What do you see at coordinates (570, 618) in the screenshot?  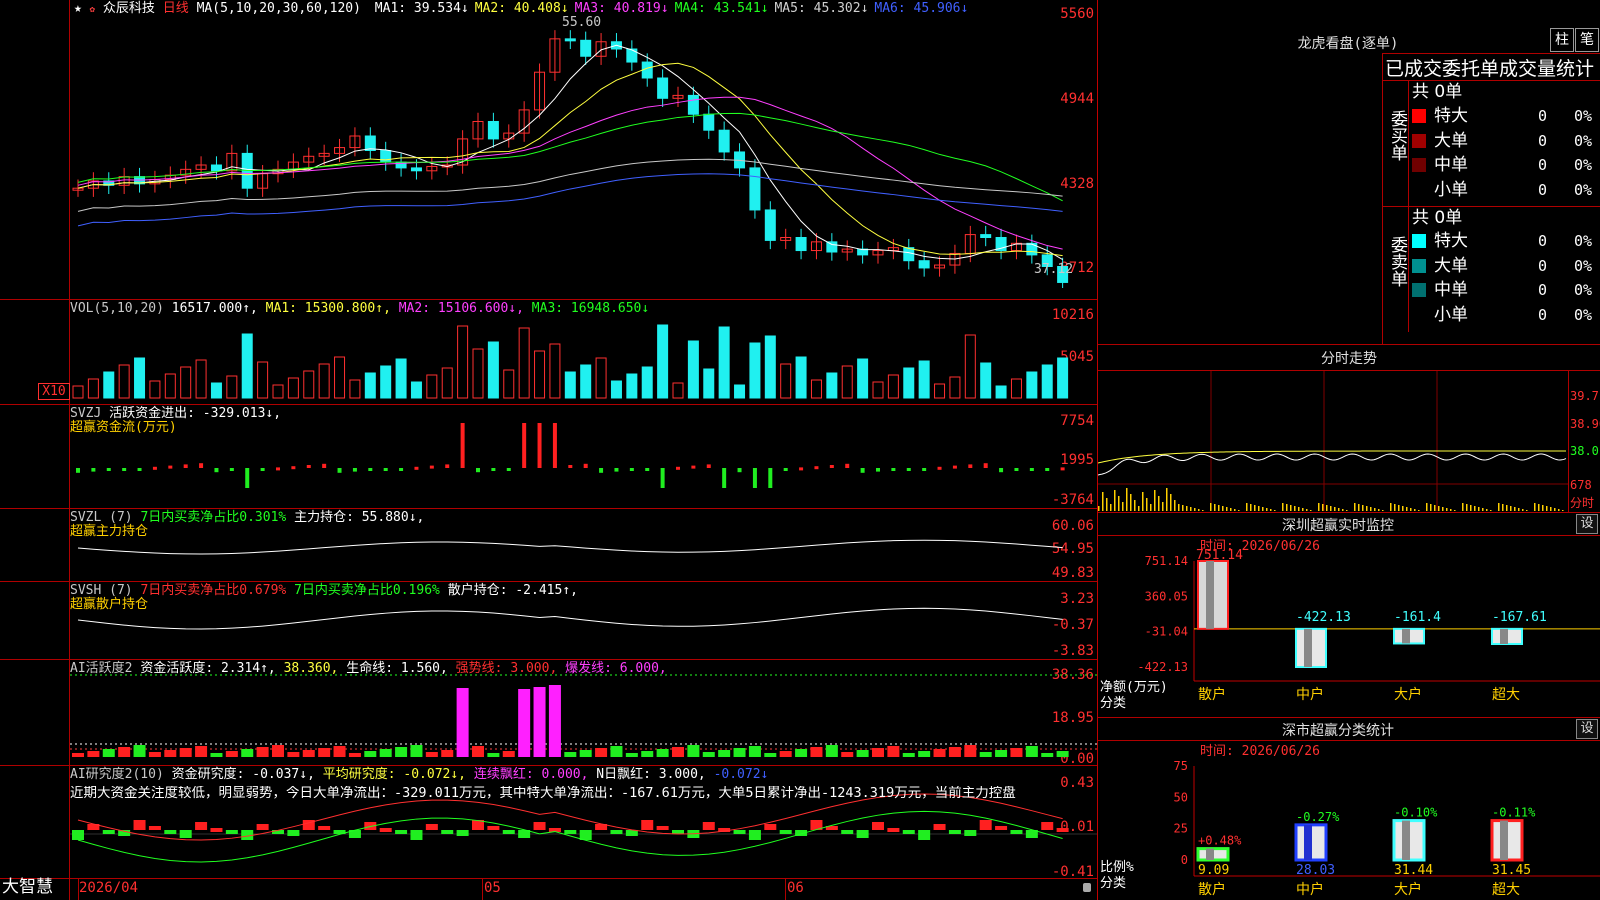 I see `retail-line` at bounding box center [570, 618].